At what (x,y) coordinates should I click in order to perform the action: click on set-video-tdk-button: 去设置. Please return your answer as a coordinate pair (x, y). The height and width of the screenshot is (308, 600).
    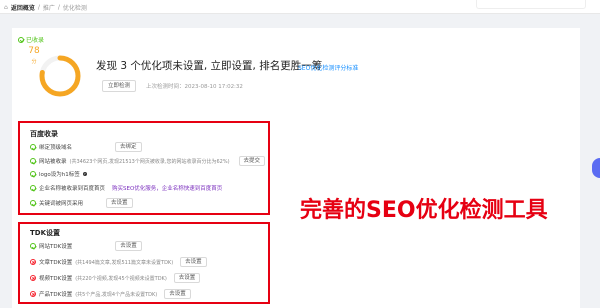
    Looking at the image, I should click on (187, 278).